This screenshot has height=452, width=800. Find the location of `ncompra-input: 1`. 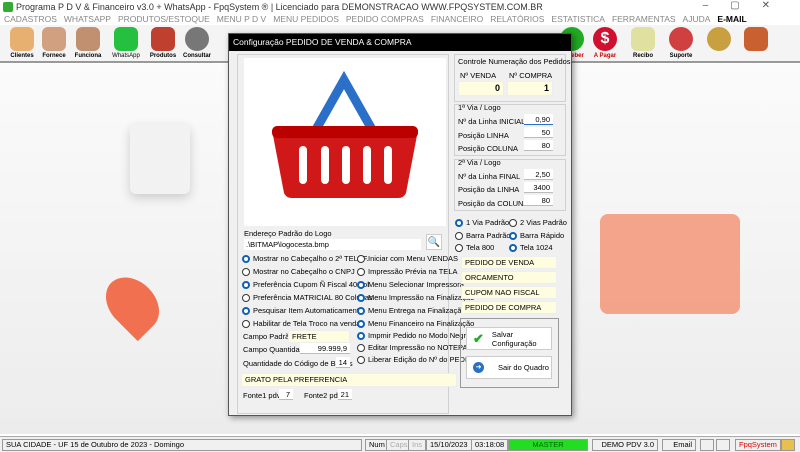

ncompra-input: 1 is located at coordinates (530, 88).